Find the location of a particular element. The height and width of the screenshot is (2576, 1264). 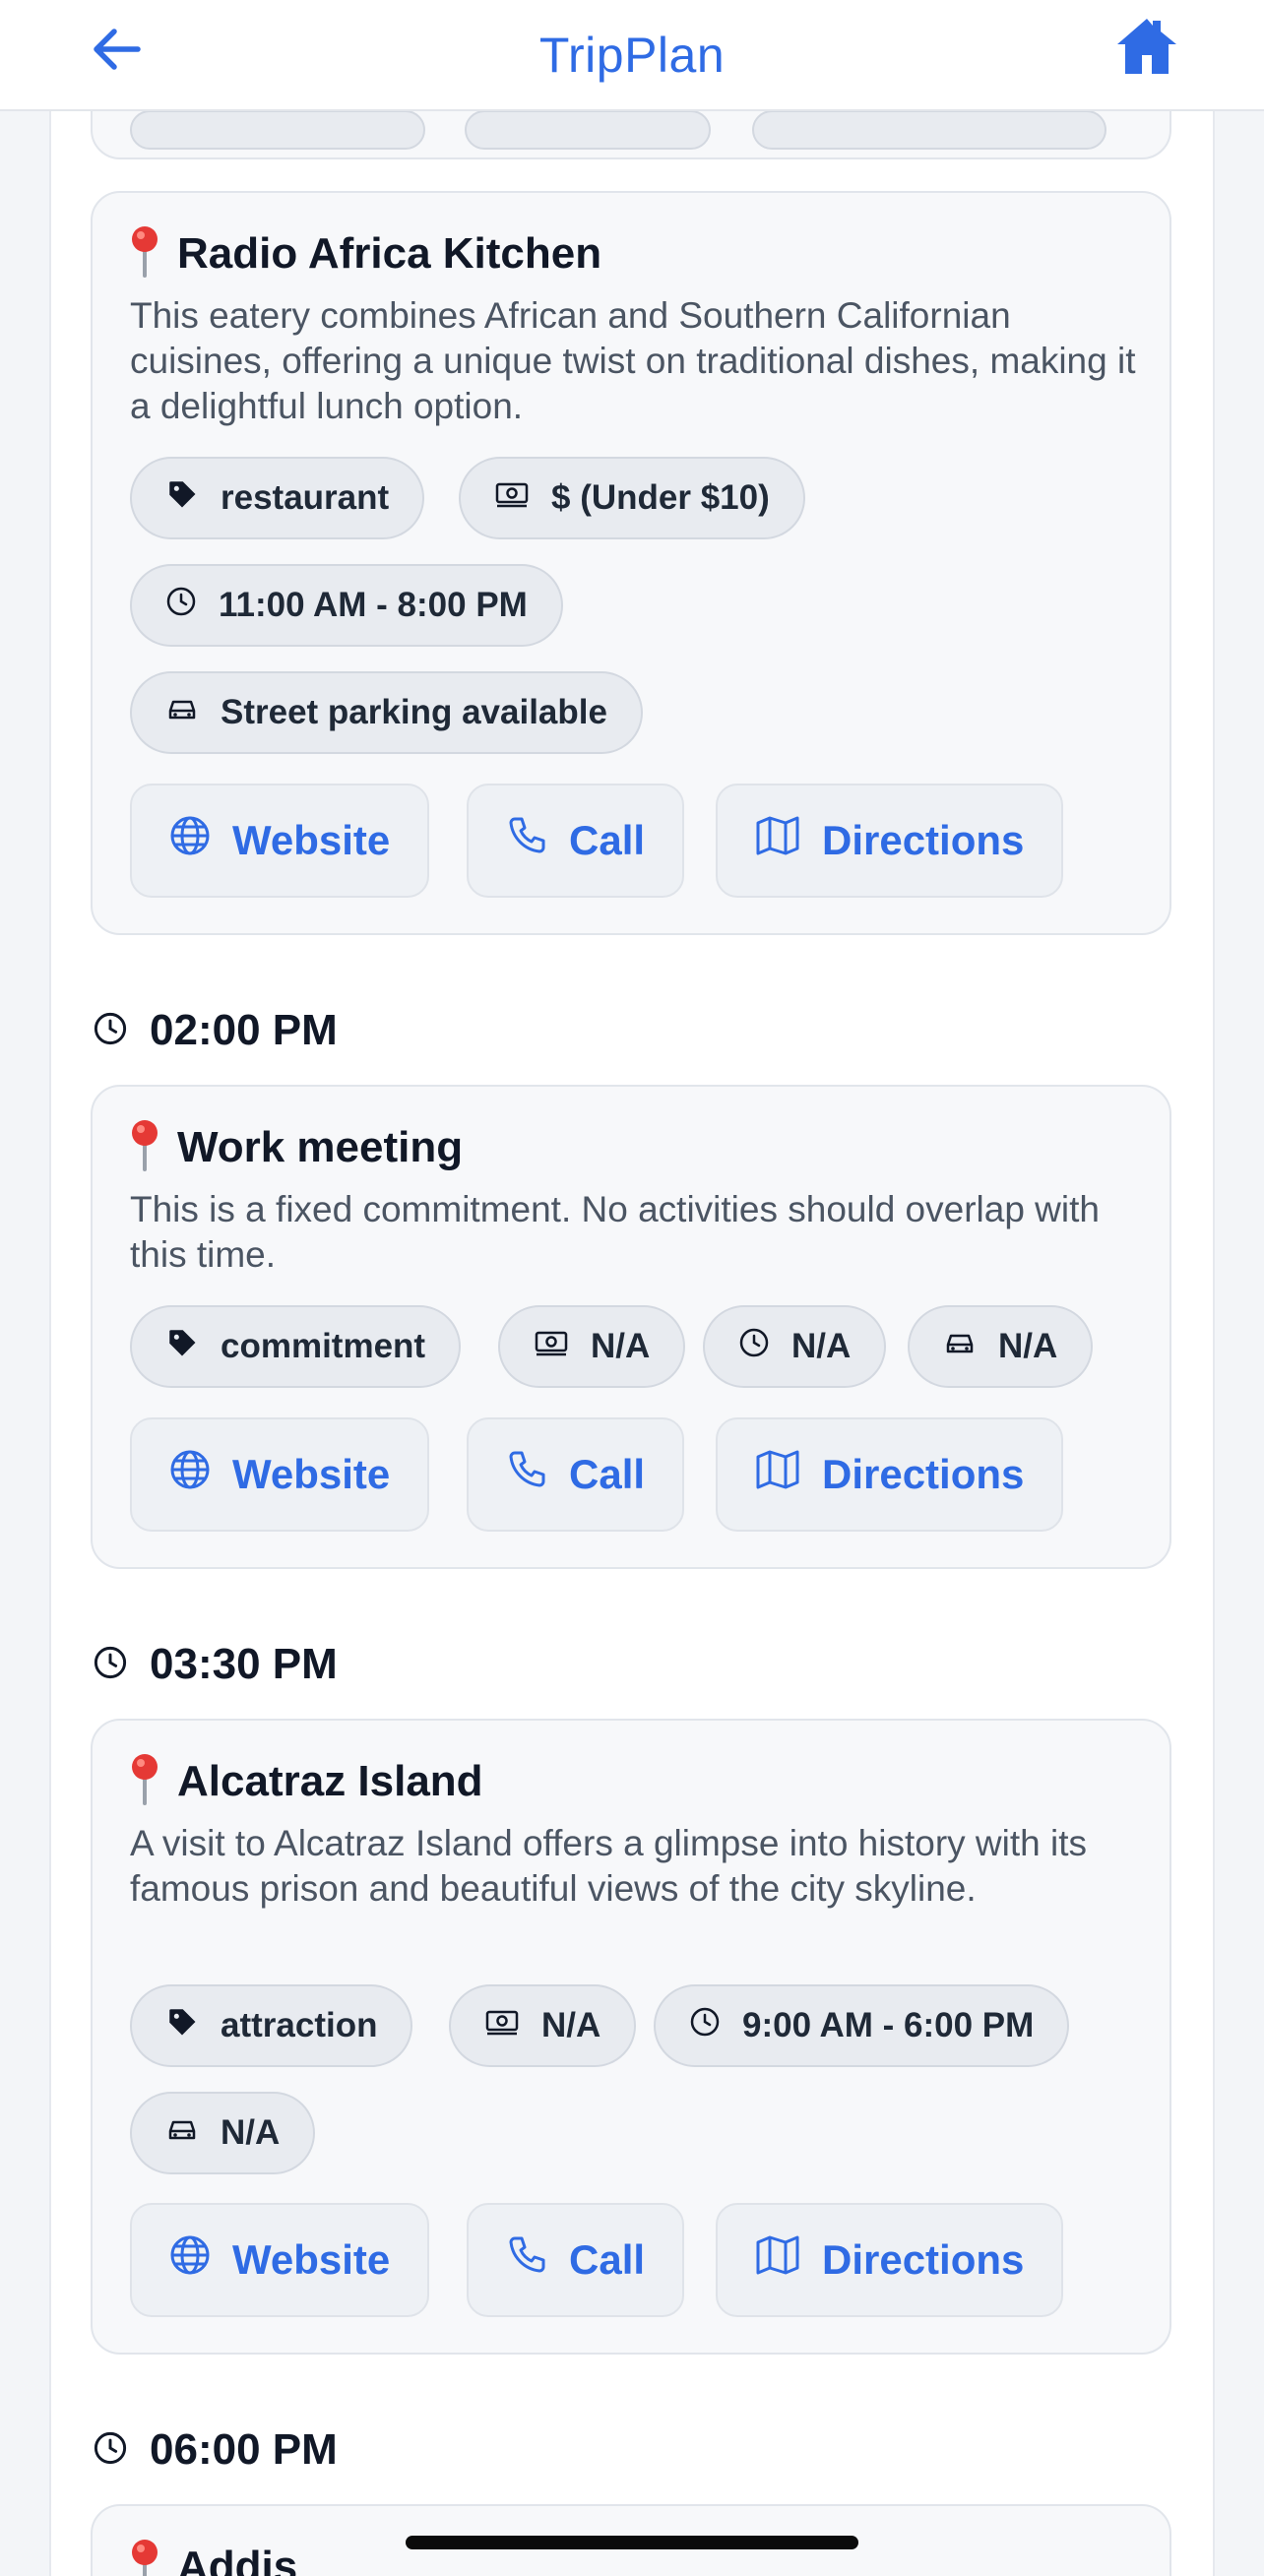

time-label: 02:00 PM is located at coordinates (244, 1030).